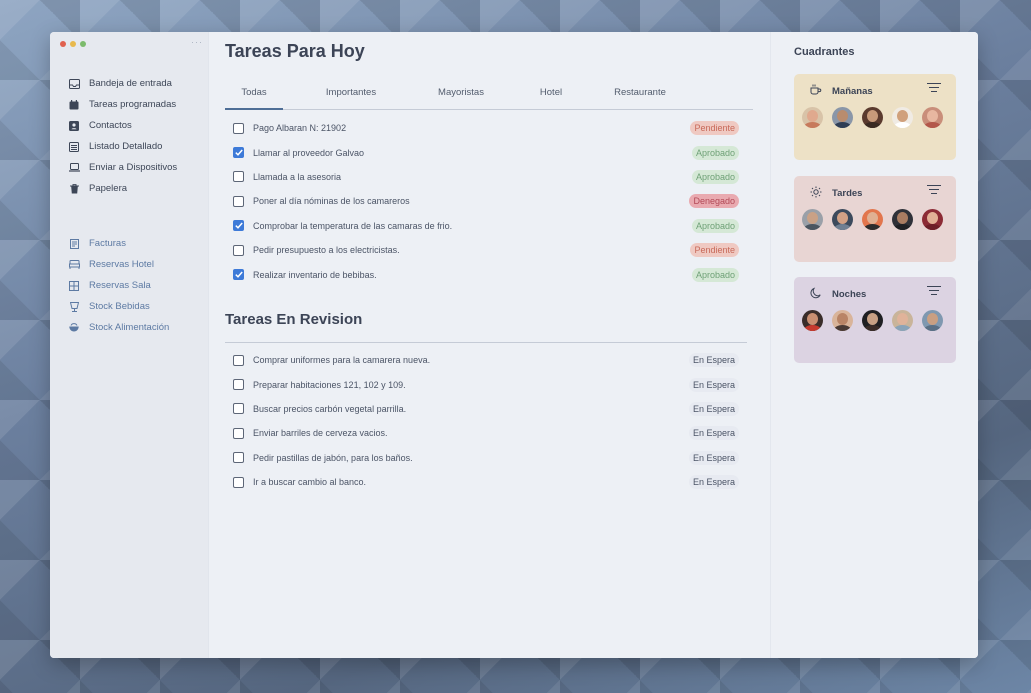 The height and width of the screenshot is (693, 1031). Describe the element at coordinates (133, 104) in the screenshot. I see `sidebar-item-label: Tareas programadas` at that location.